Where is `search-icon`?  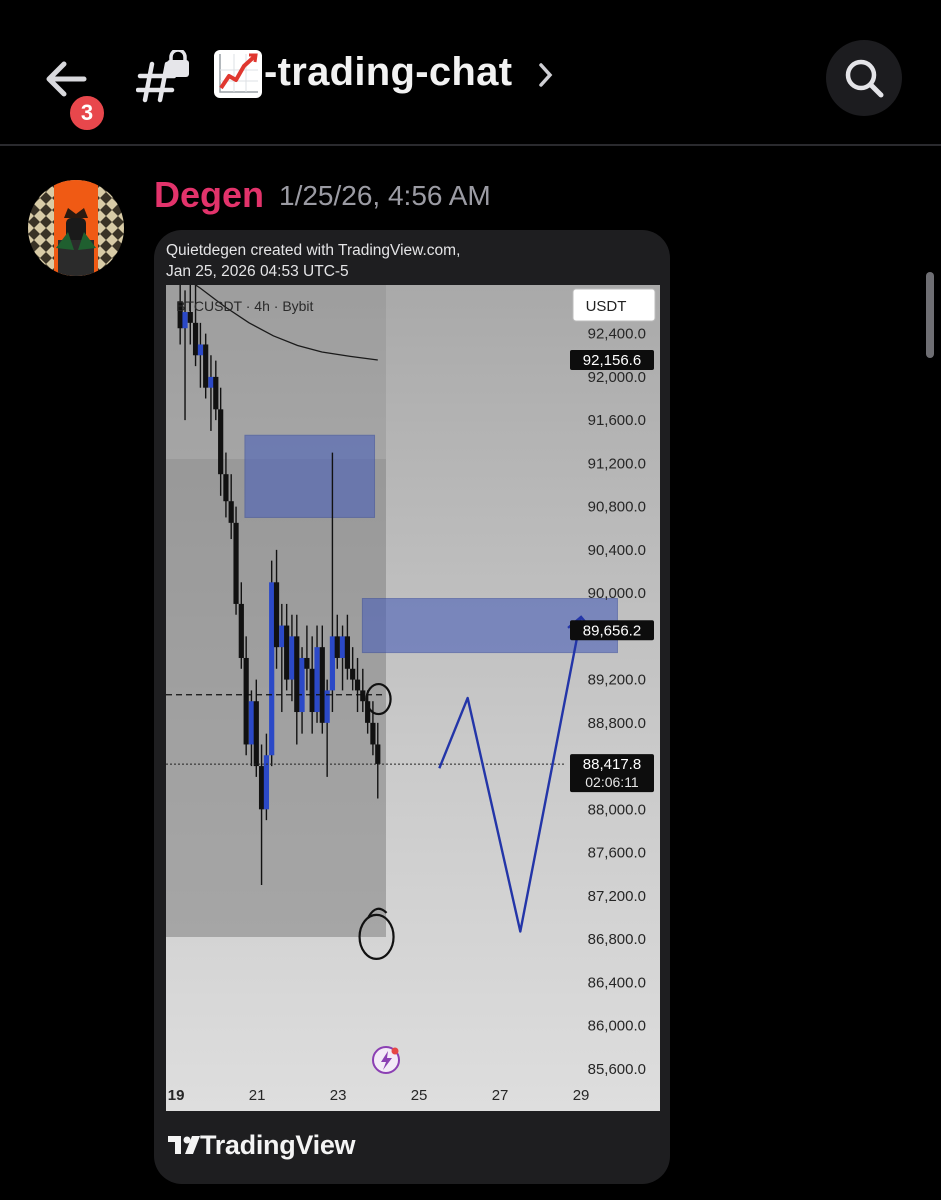
search-icon is located at coordinates (864, 78).